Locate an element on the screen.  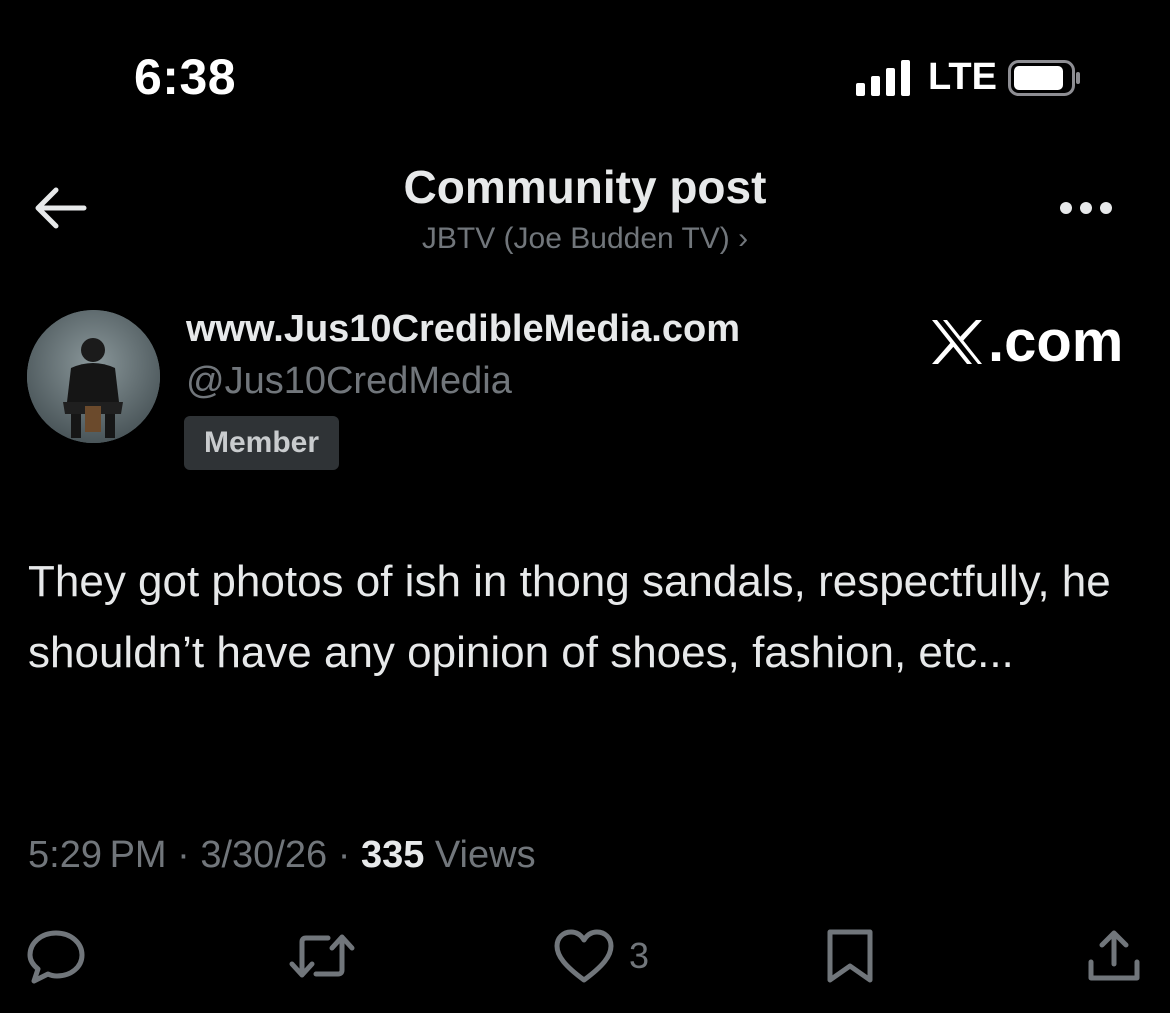
x-logo-icon is located at coordinates (957, 341).